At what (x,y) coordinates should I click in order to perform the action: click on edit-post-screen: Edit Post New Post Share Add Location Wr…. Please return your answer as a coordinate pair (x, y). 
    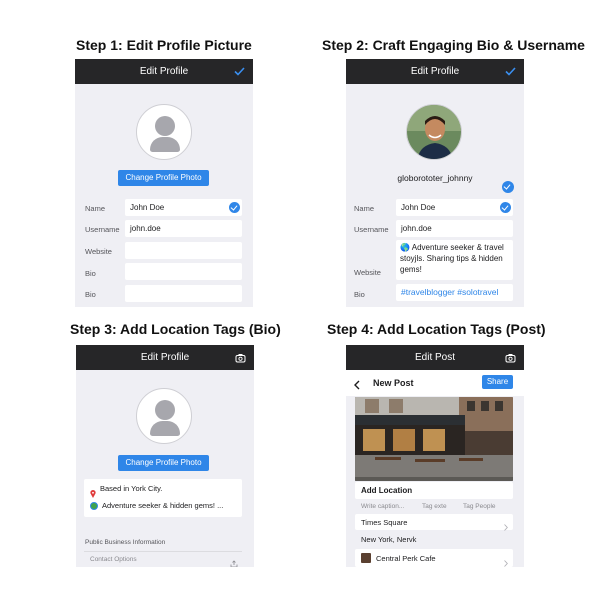
    Looking at the image, I should click on (435, 456).